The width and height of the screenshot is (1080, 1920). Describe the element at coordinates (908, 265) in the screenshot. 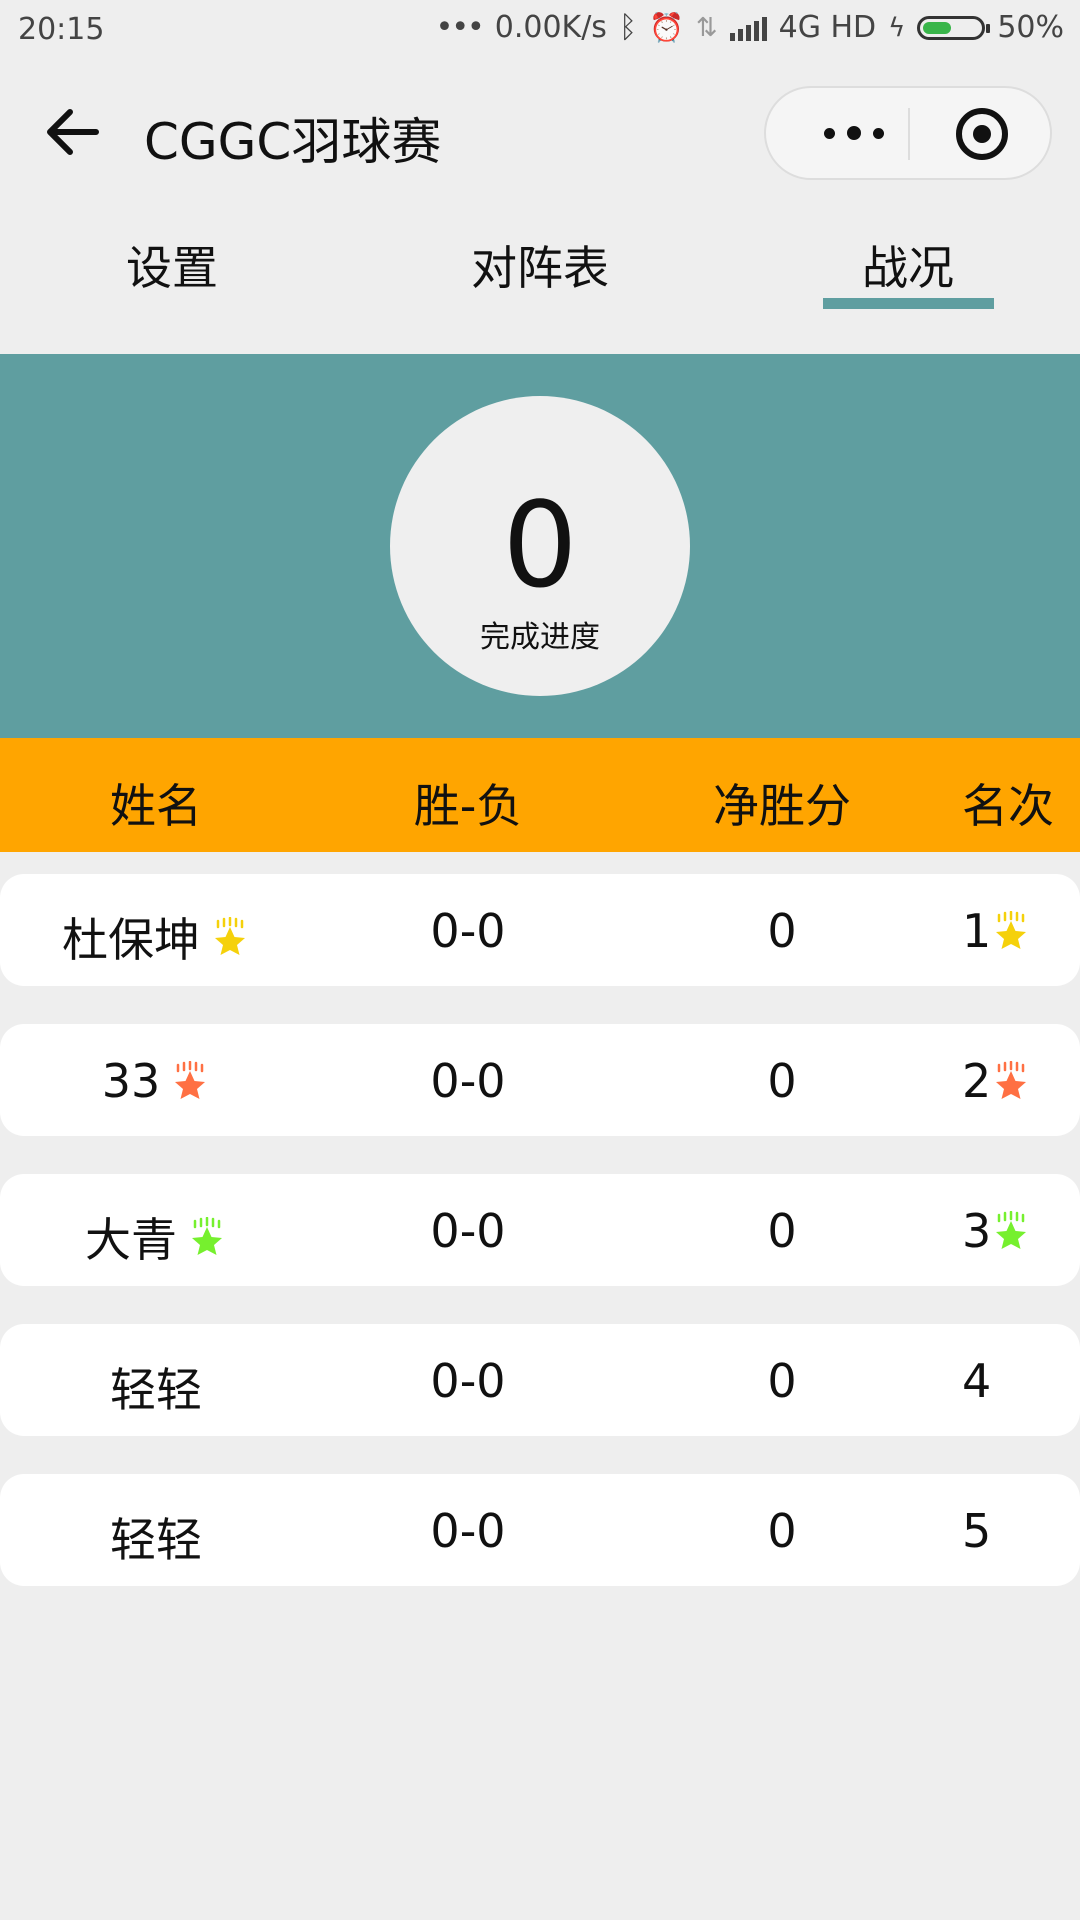

I see `tab-standings: 战况` at that location.